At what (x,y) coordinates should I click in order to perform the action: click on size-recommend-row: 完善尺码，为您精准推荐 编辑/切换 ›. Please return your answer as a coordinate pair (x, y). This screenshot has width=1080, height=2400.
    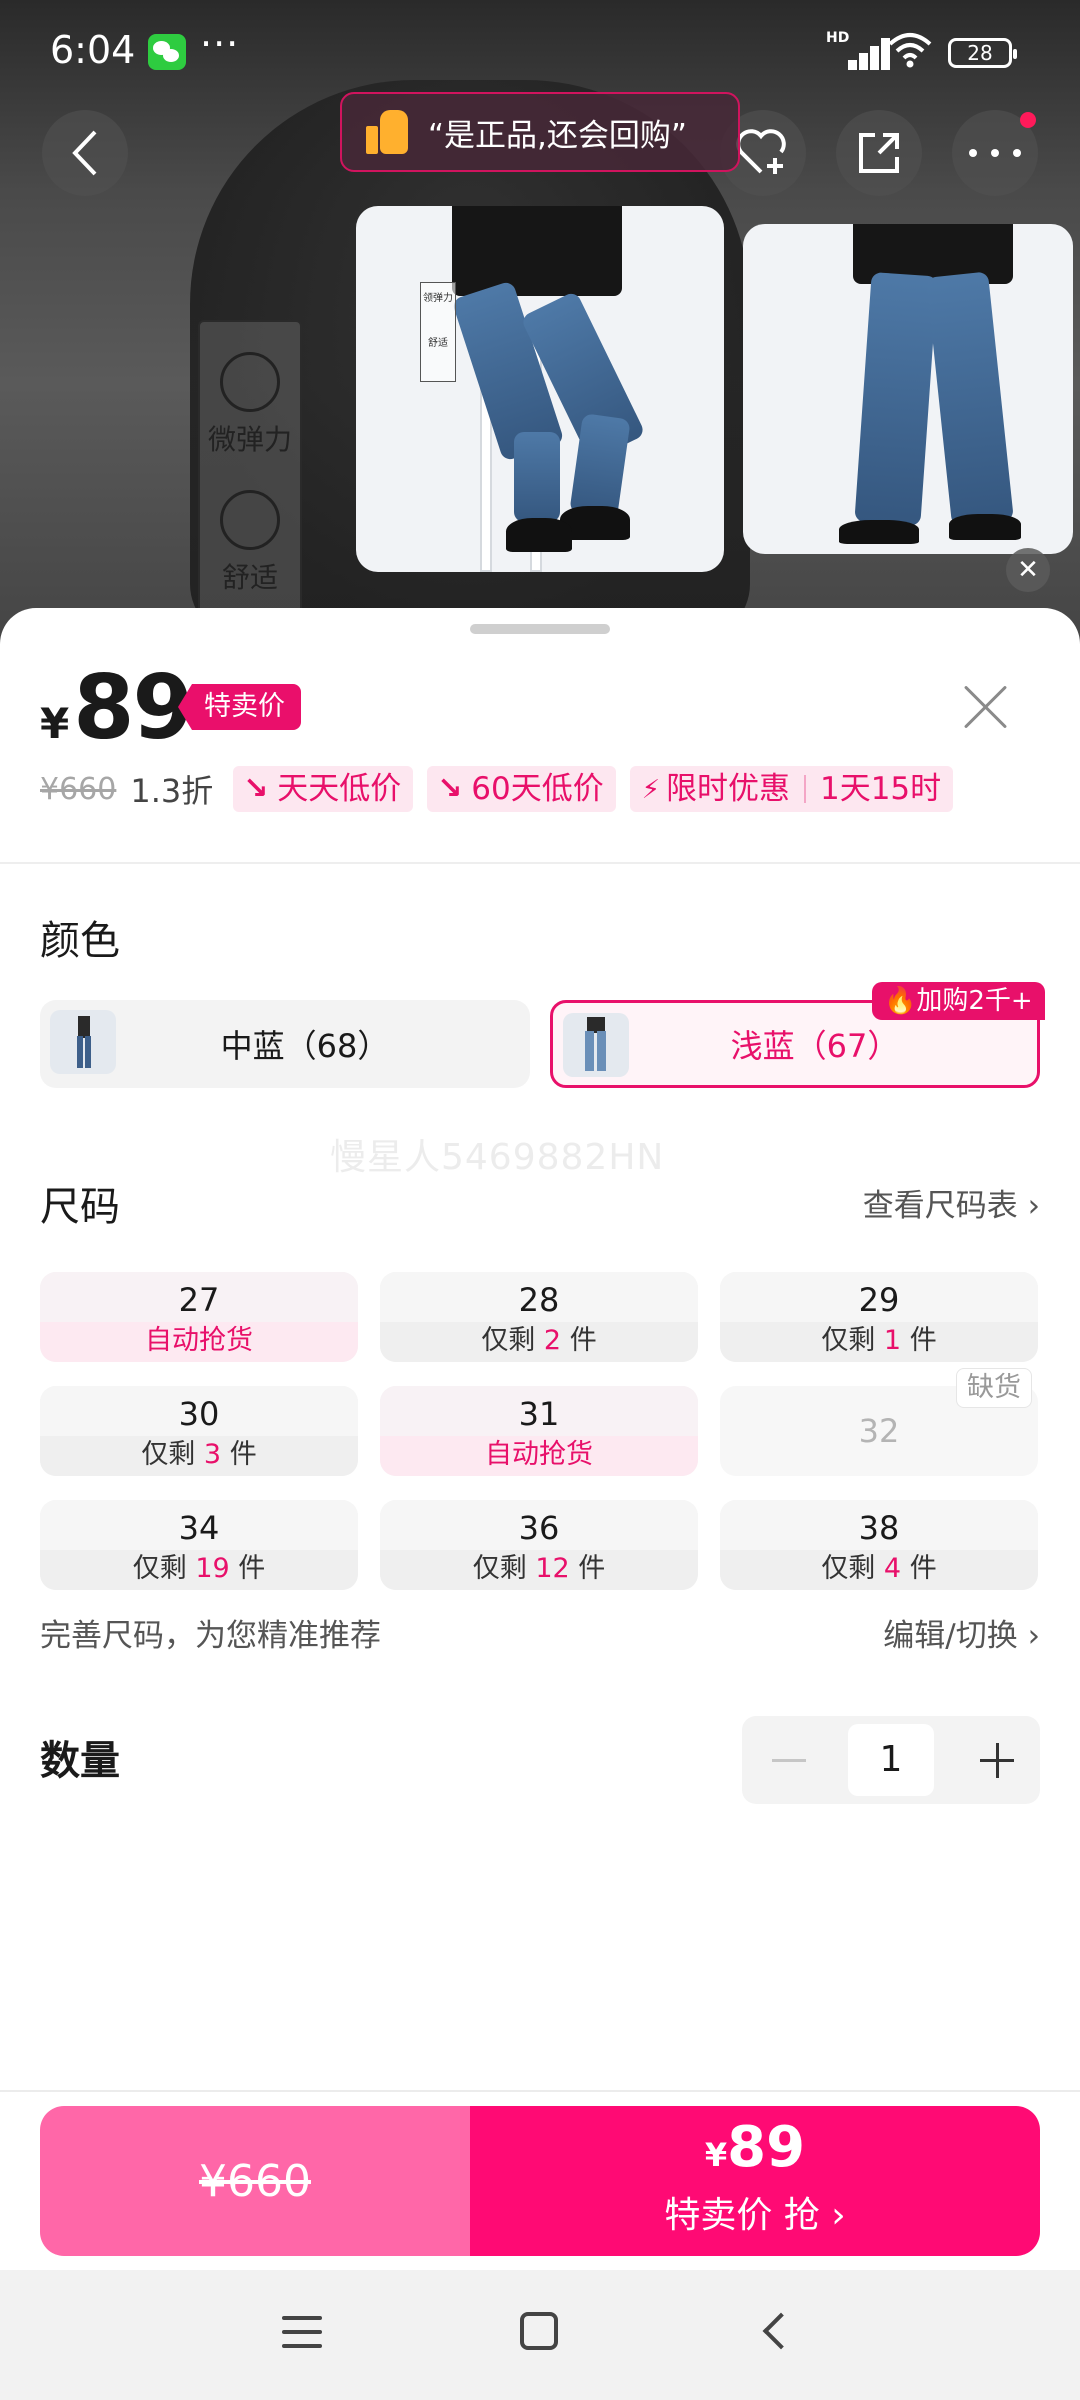
    Looking at the image, I should click on (540, 1632).